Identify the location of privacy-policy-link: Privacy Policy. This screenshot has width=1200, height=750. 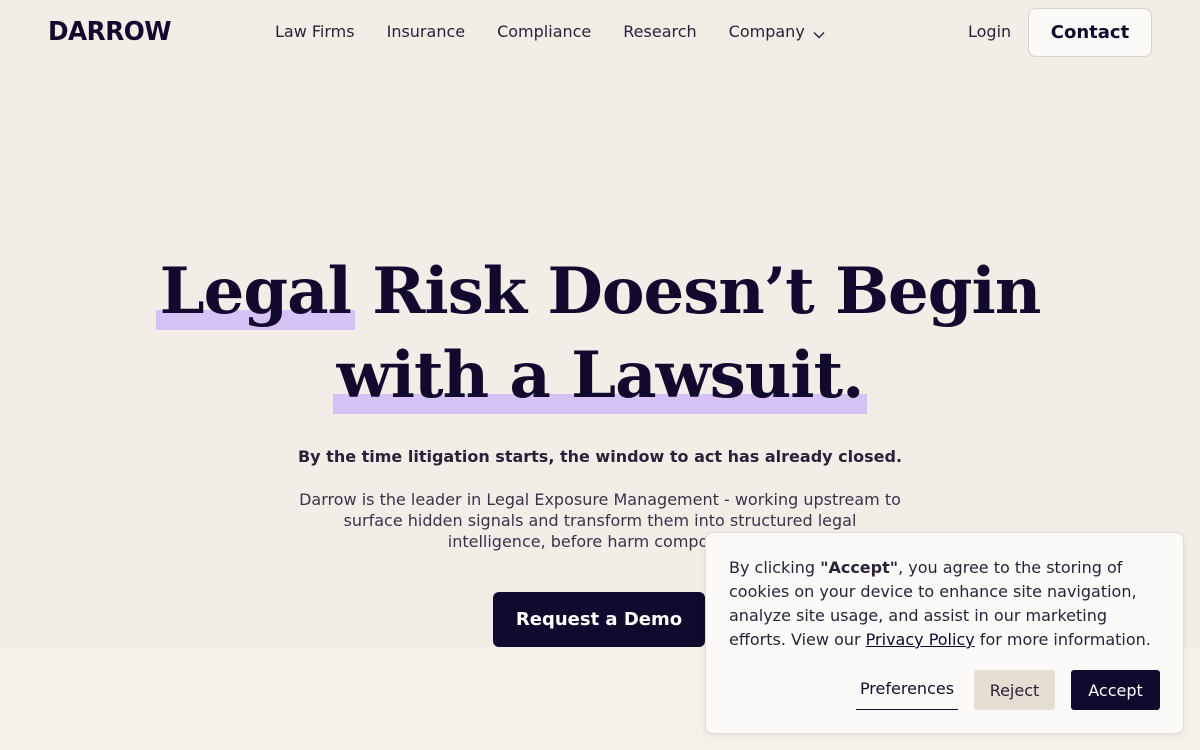
(920, 639).